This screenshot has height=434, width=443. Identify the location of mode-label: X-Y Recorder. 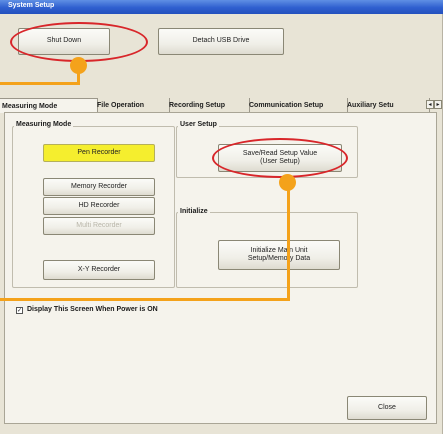
(99, 269).